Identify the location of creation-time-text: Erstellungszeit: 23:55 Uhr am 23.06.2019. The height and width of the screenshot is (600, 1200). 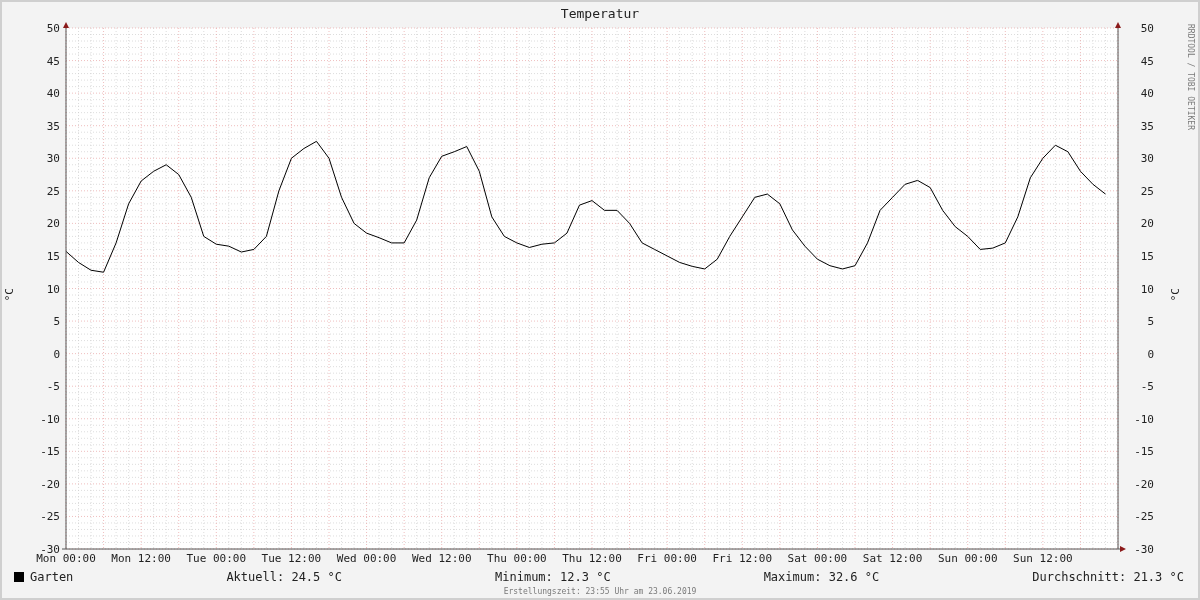
(600, 592).